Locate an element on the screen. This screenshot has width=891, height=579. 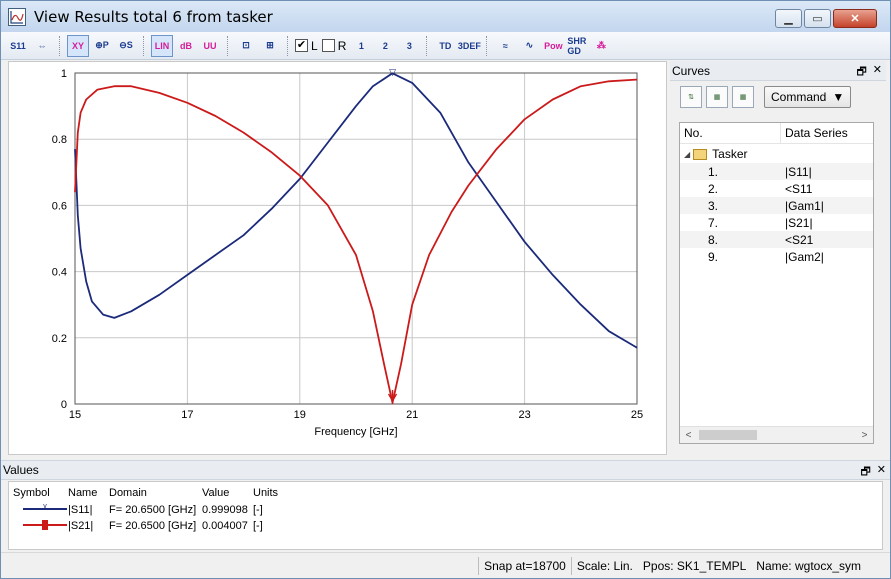
list-item: 7. |S21| is located at coordinates (776, 222).